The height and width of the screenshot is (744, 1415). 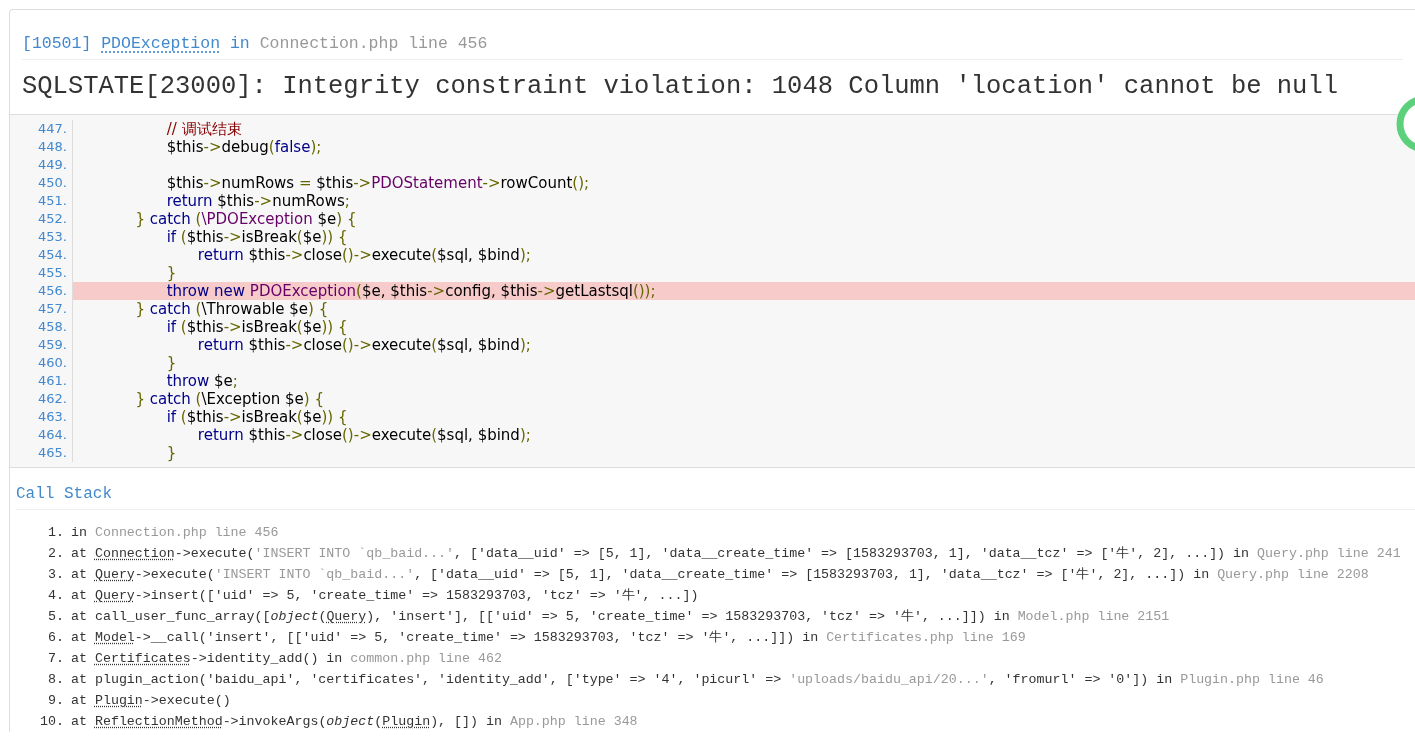 What do you see at coordinates (548, 638) in the screenshot?
I see `stack-entry: at Model->__call('insert', [['uid' => 5, 'create_time' => 1583293703, 'tcz' => '牛', ...]]) in Certificates.php line 169` at bounding box center [548, 638].